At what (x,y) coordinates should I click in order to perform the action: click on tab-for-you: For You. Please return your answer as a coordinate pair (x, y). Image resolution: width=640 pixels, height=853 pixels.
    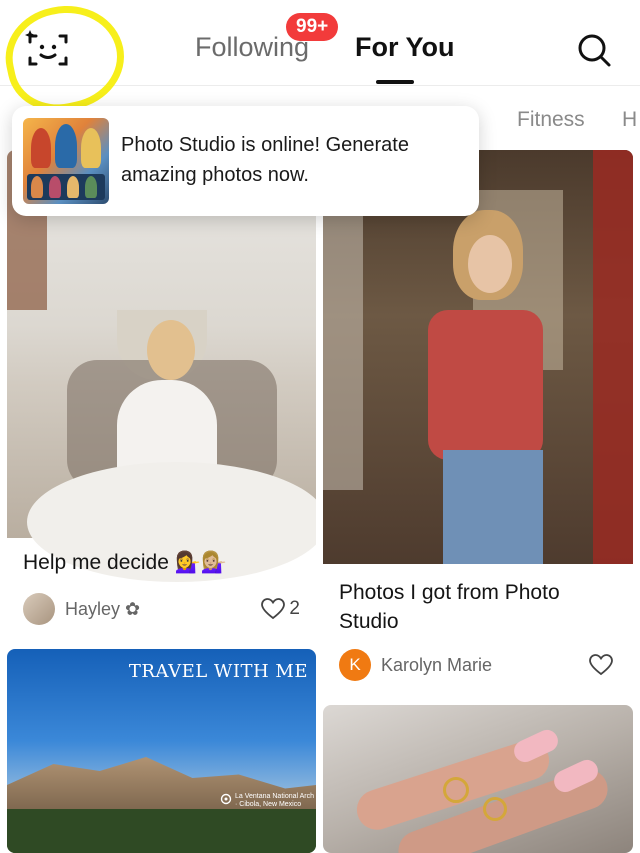
    Looking at the image, I should click on (405, 47).